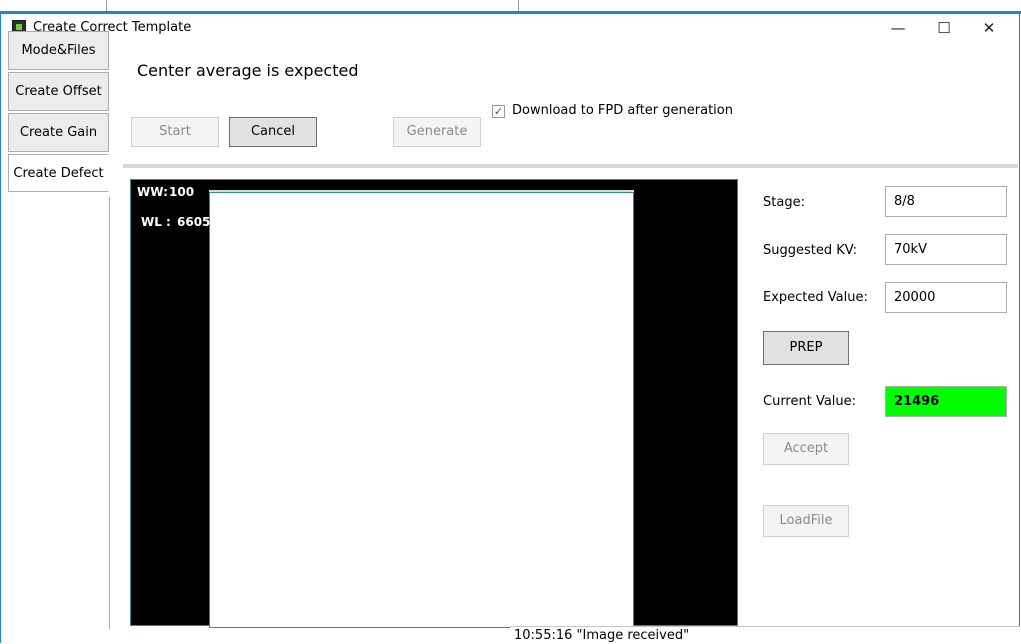 This screenshot has height=644, width=1021. Describe the element at coordinates (156, 222) in the screenshot. I see `window-level-label: WL :` at that location.